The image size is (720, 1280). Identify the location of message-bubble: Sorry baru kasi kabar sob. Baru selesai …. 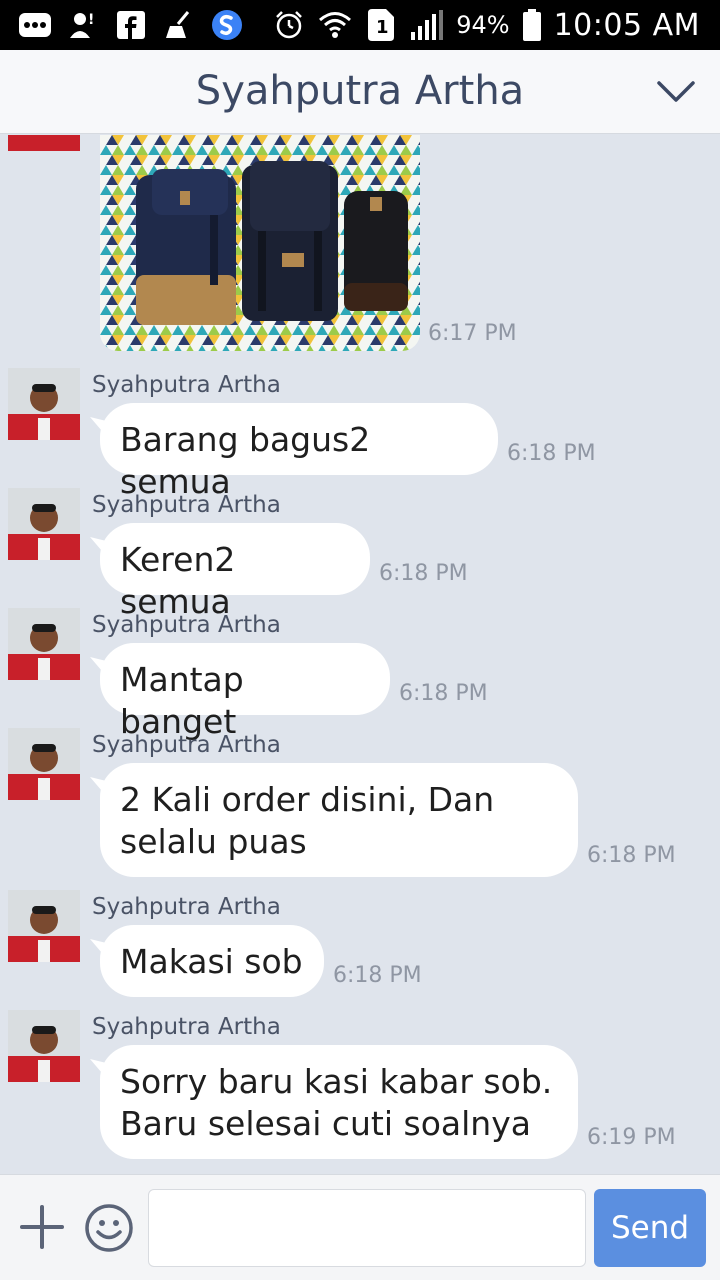
(339, 1102).